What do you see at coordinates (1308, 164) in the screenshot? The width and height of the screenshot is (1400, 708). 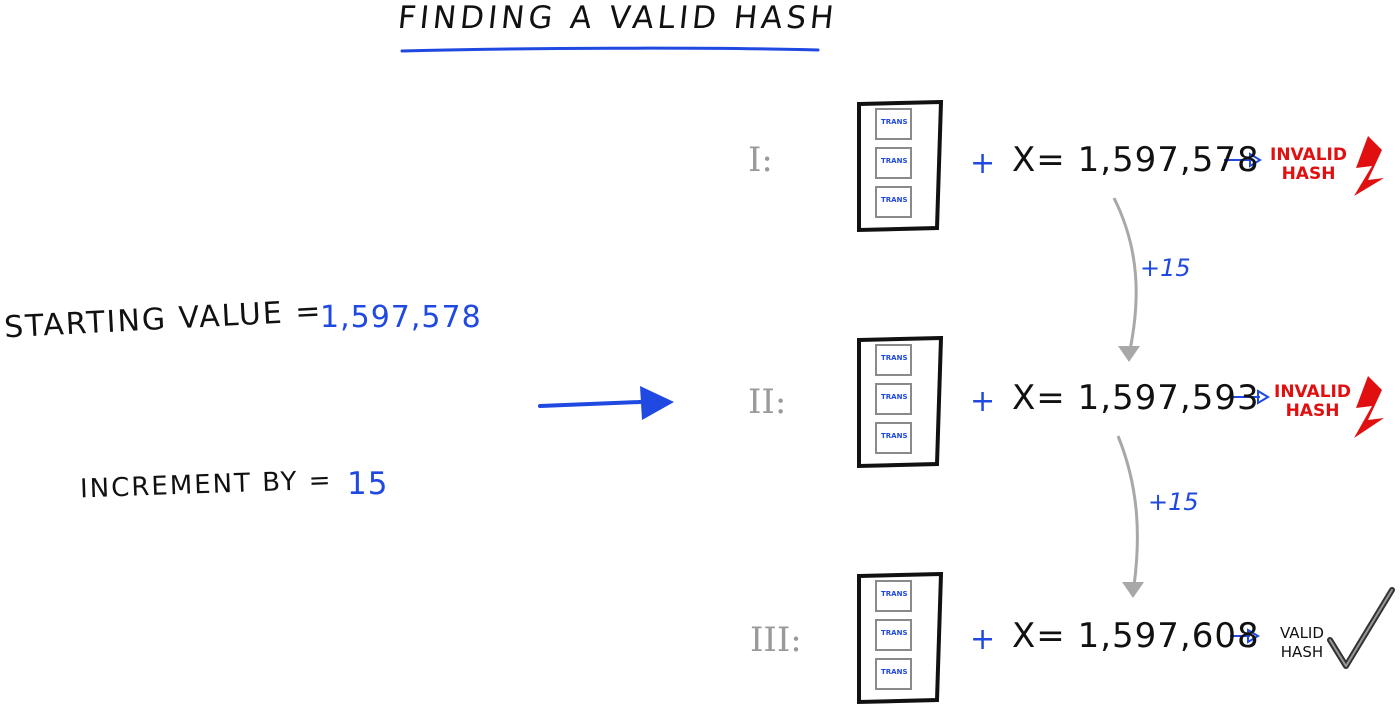 I see `row-1-status: INVALID HASH` at bounding box center [1308, 164].